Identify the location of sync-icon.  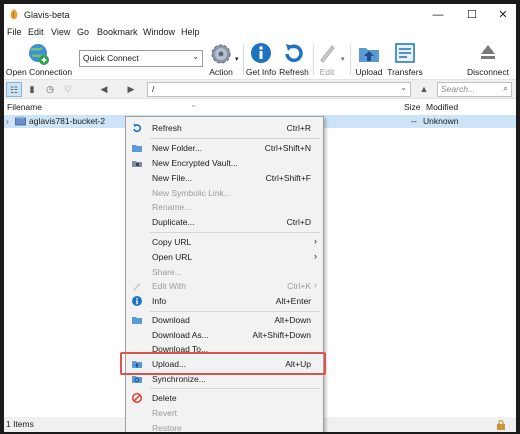
(137, 379).